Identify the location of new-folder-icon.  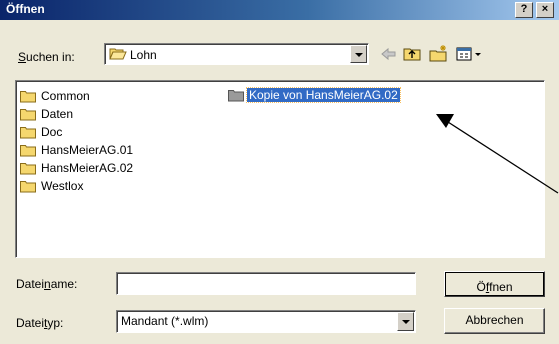
(439, 54).